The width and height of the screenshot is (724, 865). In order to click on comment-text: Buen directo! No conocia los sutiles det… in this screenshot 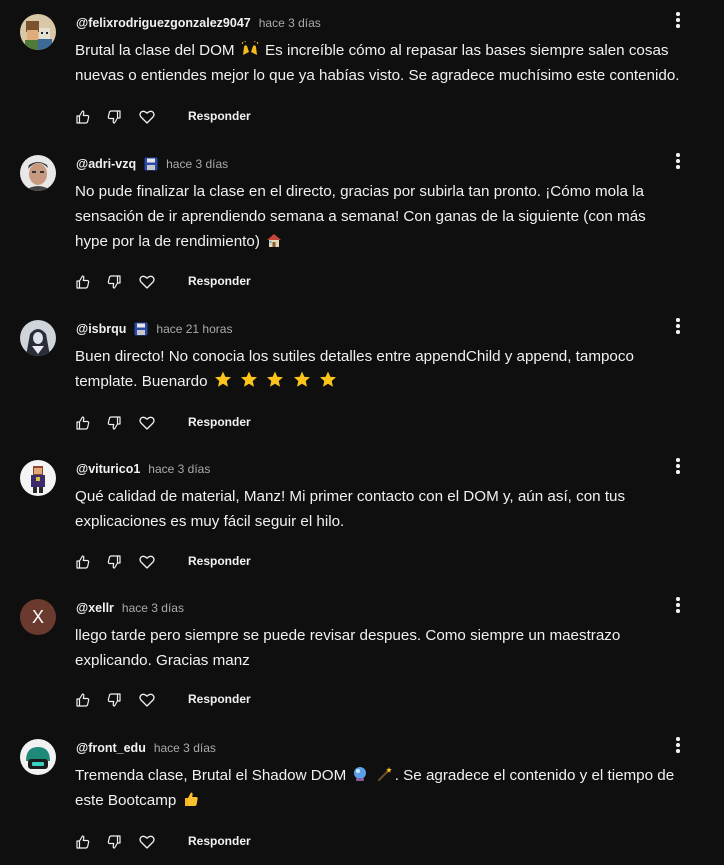, I will do `click(354, 369)`.